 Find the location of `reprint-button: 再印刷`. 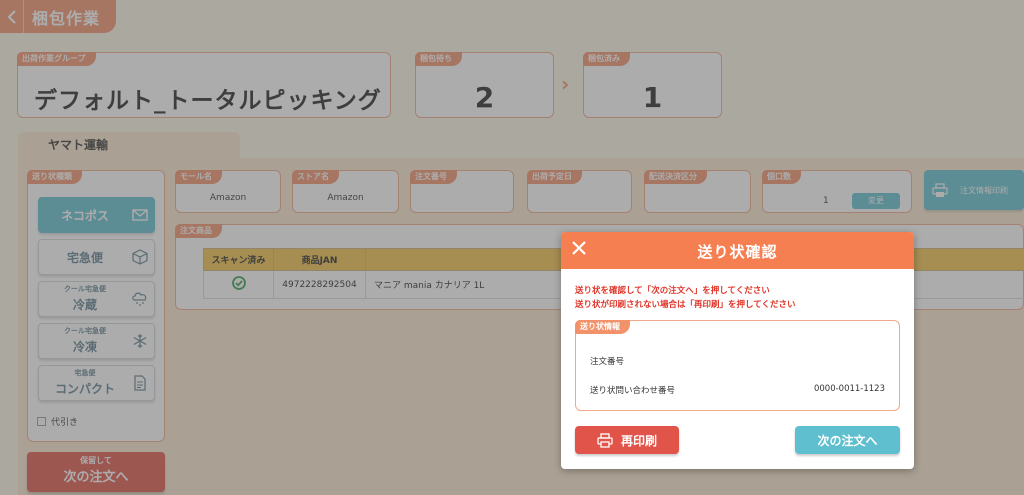

reprint-button: 再印刷 is located at coordinates (627, 440).